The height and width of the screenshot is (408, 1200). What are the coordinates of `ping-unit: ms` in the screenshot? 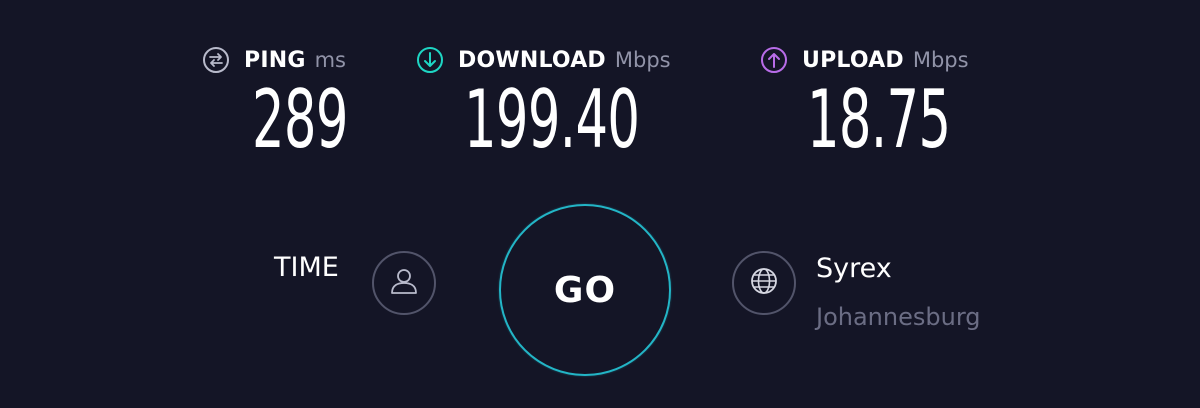 It's located at (330, 60).